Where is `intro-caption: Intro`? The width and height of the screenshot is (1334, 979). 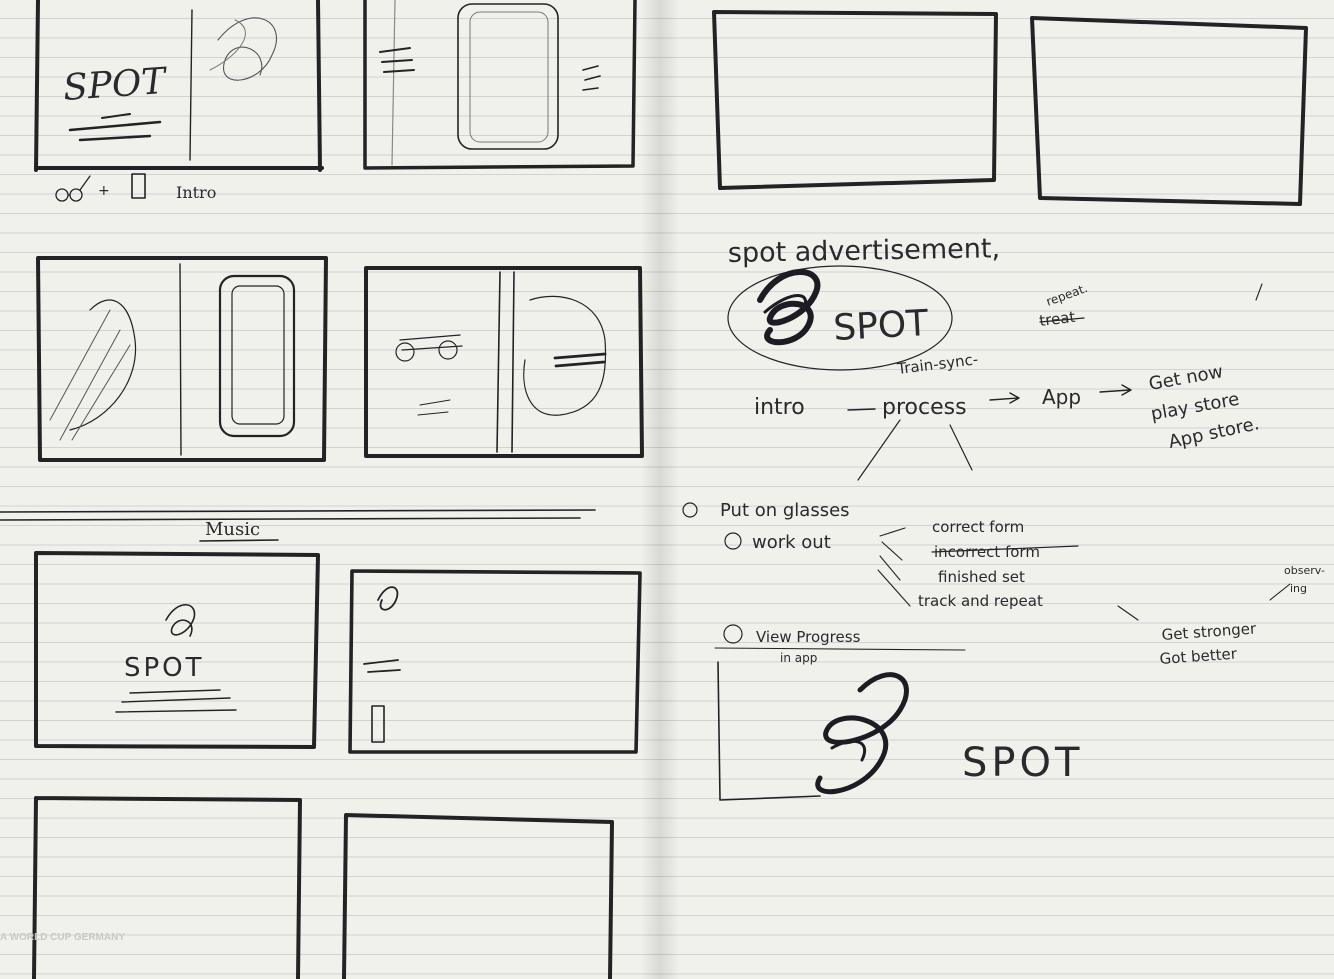
intro-caption: Intro is located at coordinates (196, 192).